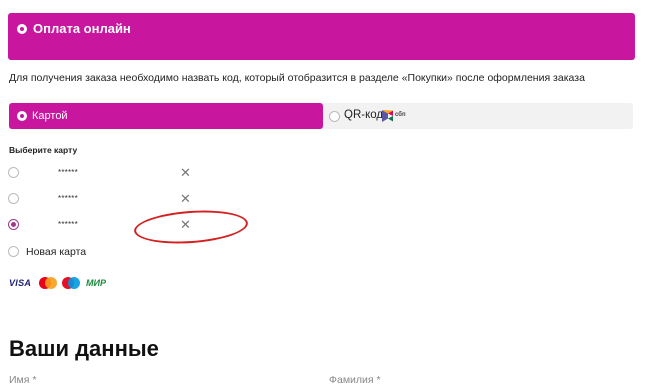  What do you see at coordinates (68, 198) in the screenshot?
I see `card-mask-2: ******` at bounding box center [68, 198].